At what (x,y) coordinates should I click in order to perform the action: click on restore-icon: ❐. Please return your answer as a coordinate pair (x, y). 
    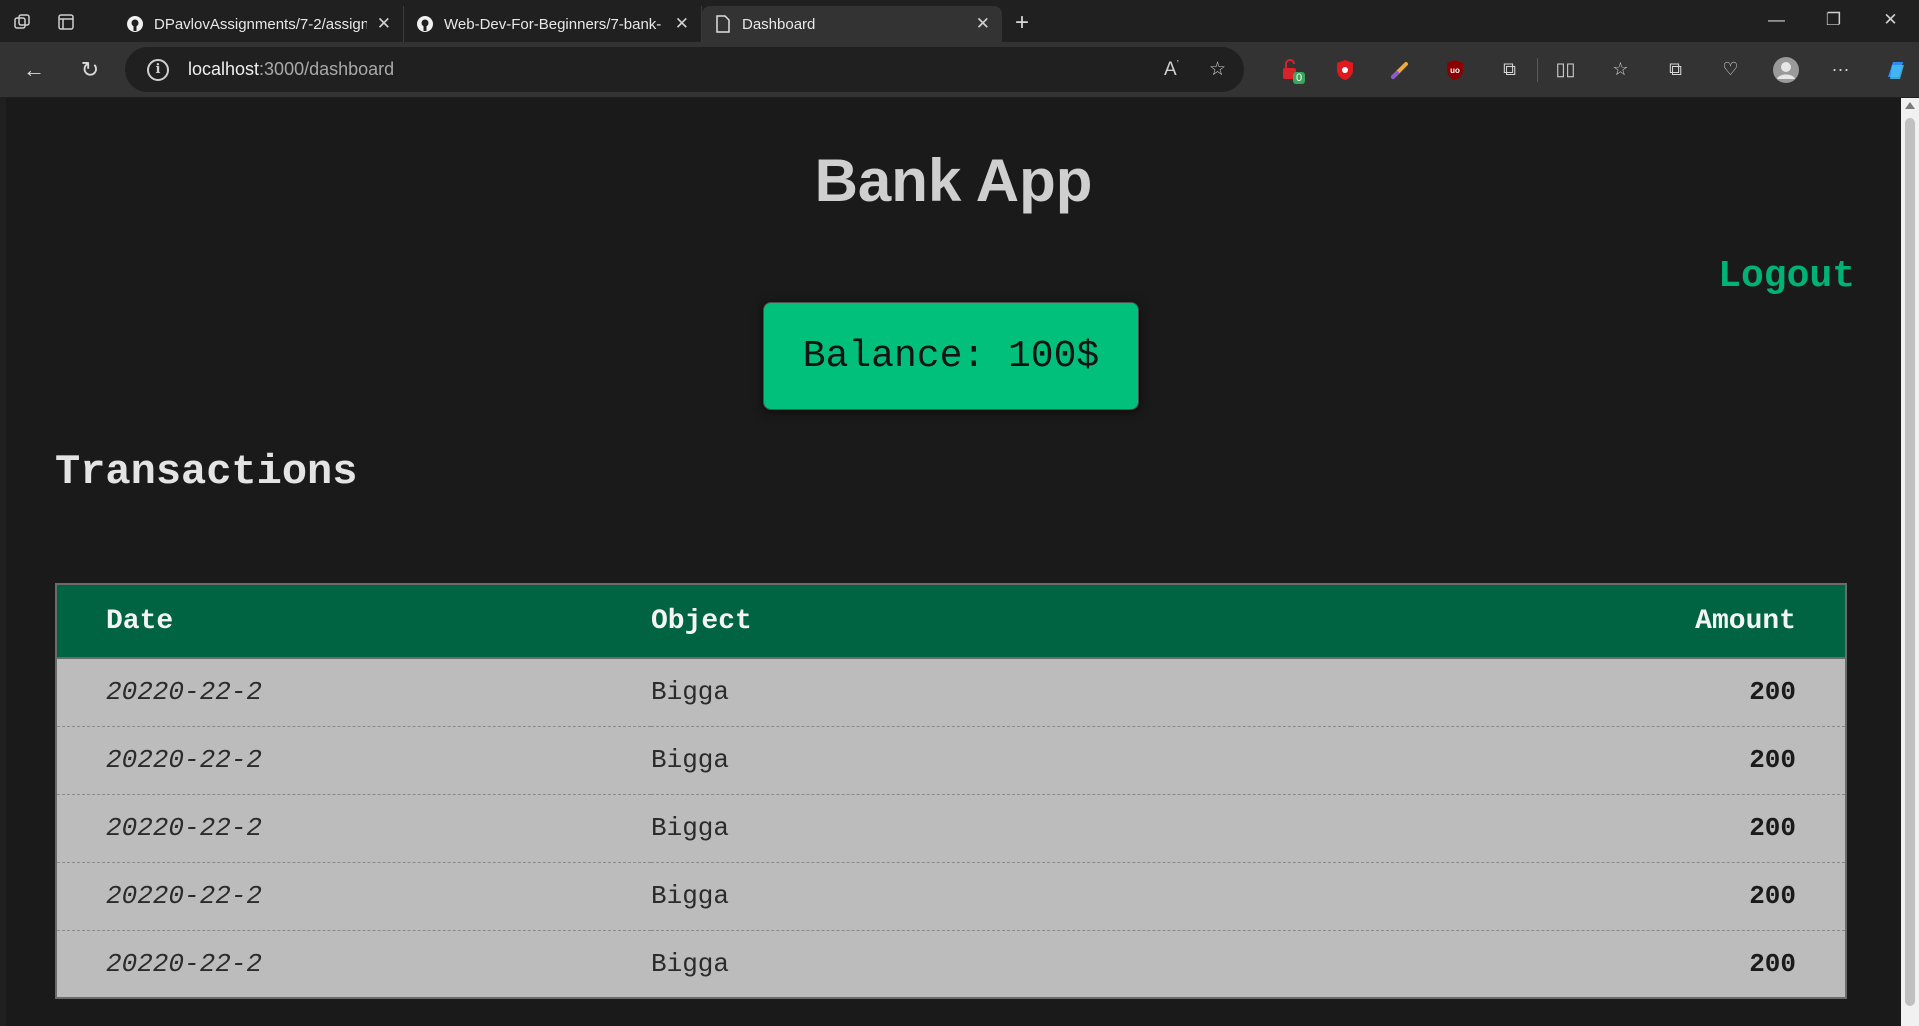
    Looking at the image, I should click on (1833, 20).